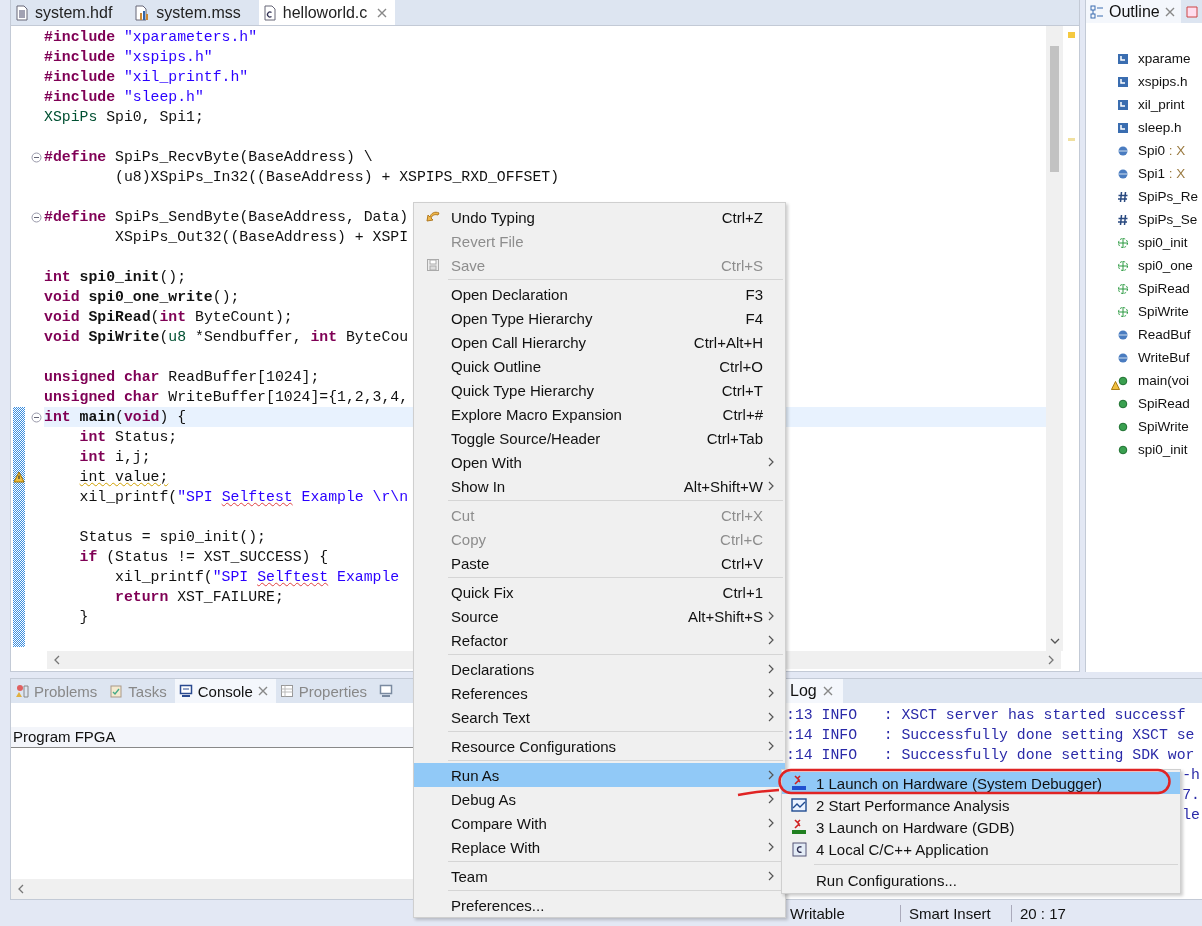 The height and width of the screenshot is (926, 1202). Describe the element at coordinates (337, 177) in the screenshot. I see `code-line: (u8)XSpiPs_In32((BaseAddress) + XSPIPS_RXD_OFFSET)` at that location.